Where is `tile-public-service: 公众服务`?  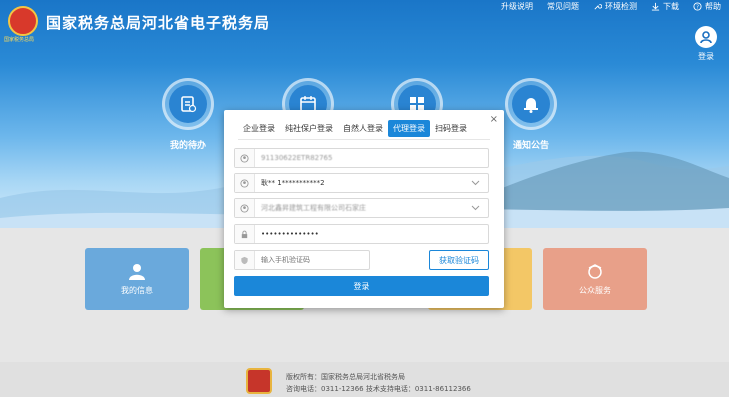 tile-public-service: 公众服务 is located at coordinates (595, 279).